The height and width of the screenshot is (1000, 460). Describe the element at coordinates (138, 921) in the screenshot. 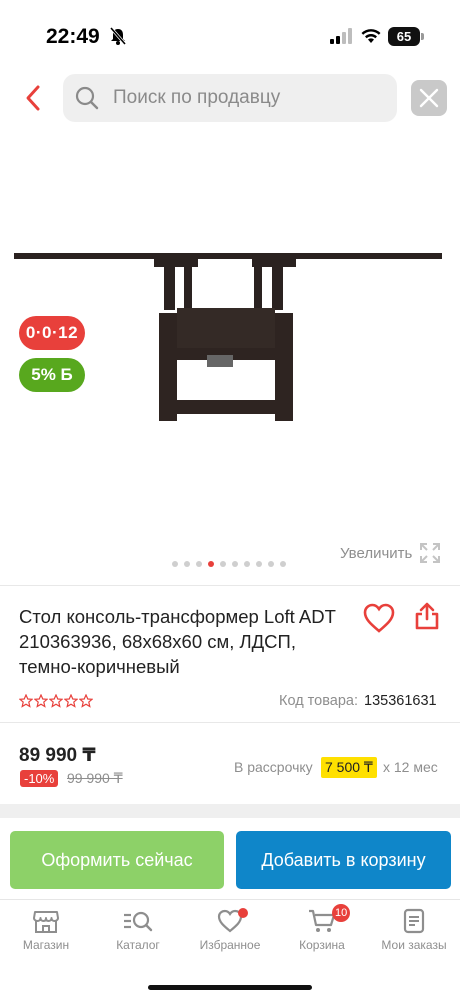

I see `catalog-search-icon` at that location.